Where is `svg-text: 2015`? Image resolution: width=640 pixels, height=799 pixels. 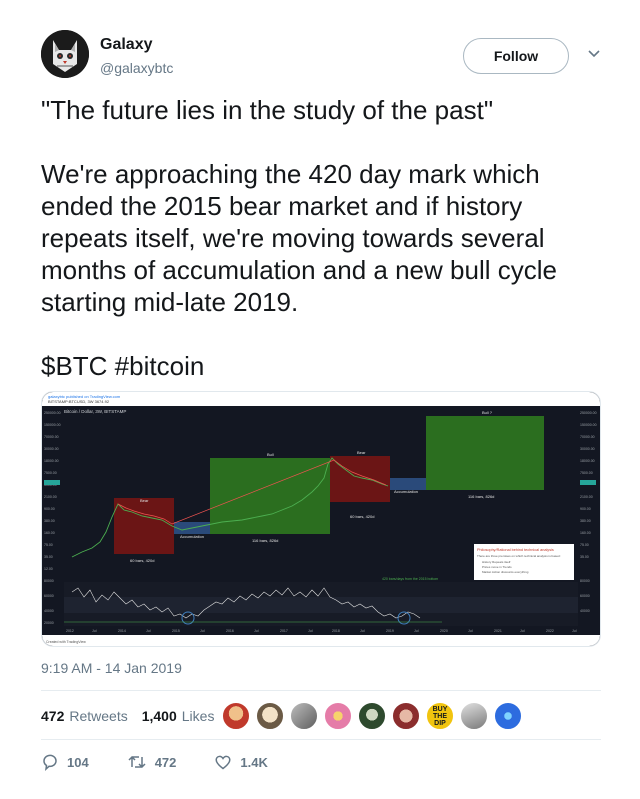 svg-text: 2015 is located at coordinates (176, 631).